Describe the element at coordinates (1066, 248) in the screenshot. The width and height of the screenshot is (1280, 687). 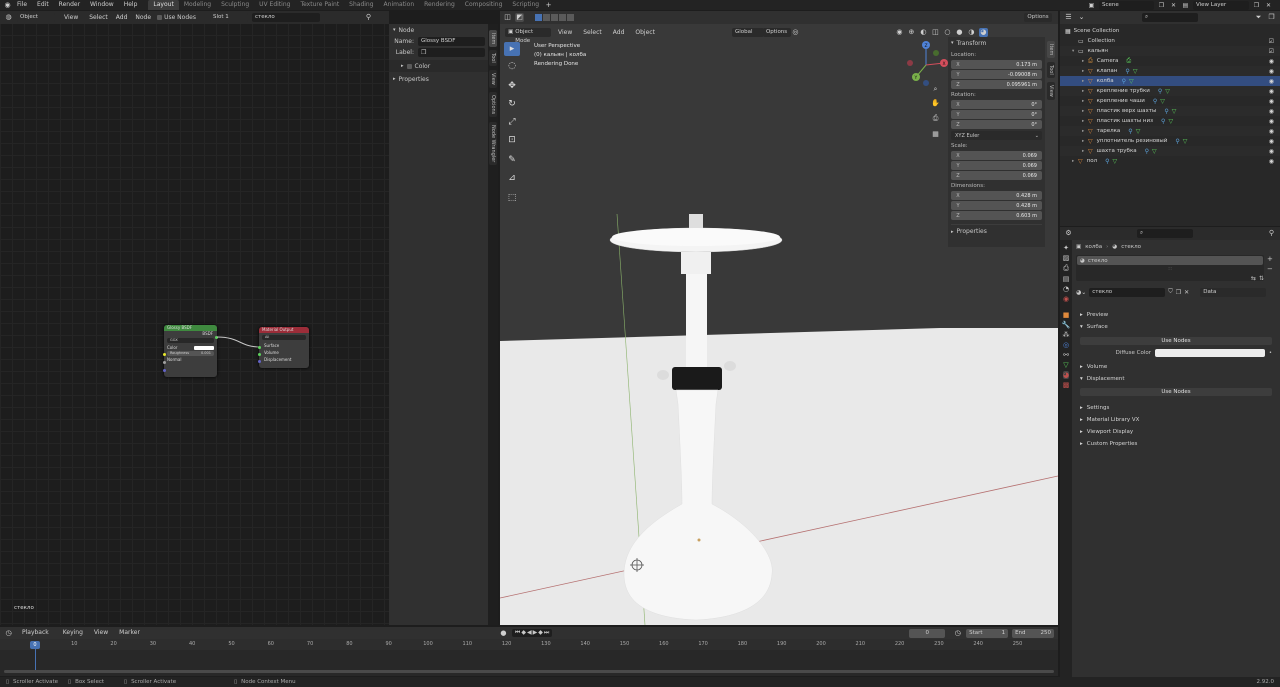
I see `tool-tab-icon: ✦` at that location.